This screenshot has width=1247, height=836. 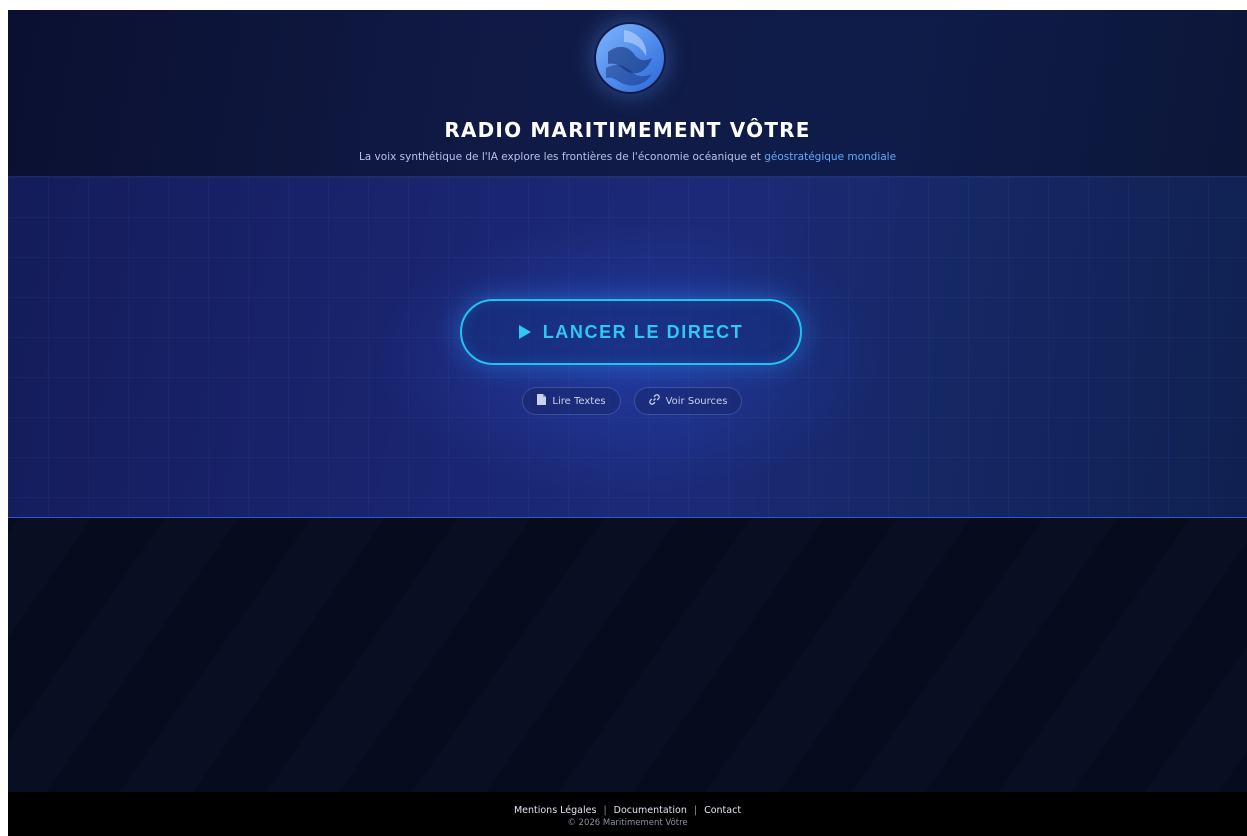 What do you see at coordinates (627, 823) in the screenshot?
I see `copyright-text: © 2026 Maritimement Vôtre` at bounding box center [627, 823].